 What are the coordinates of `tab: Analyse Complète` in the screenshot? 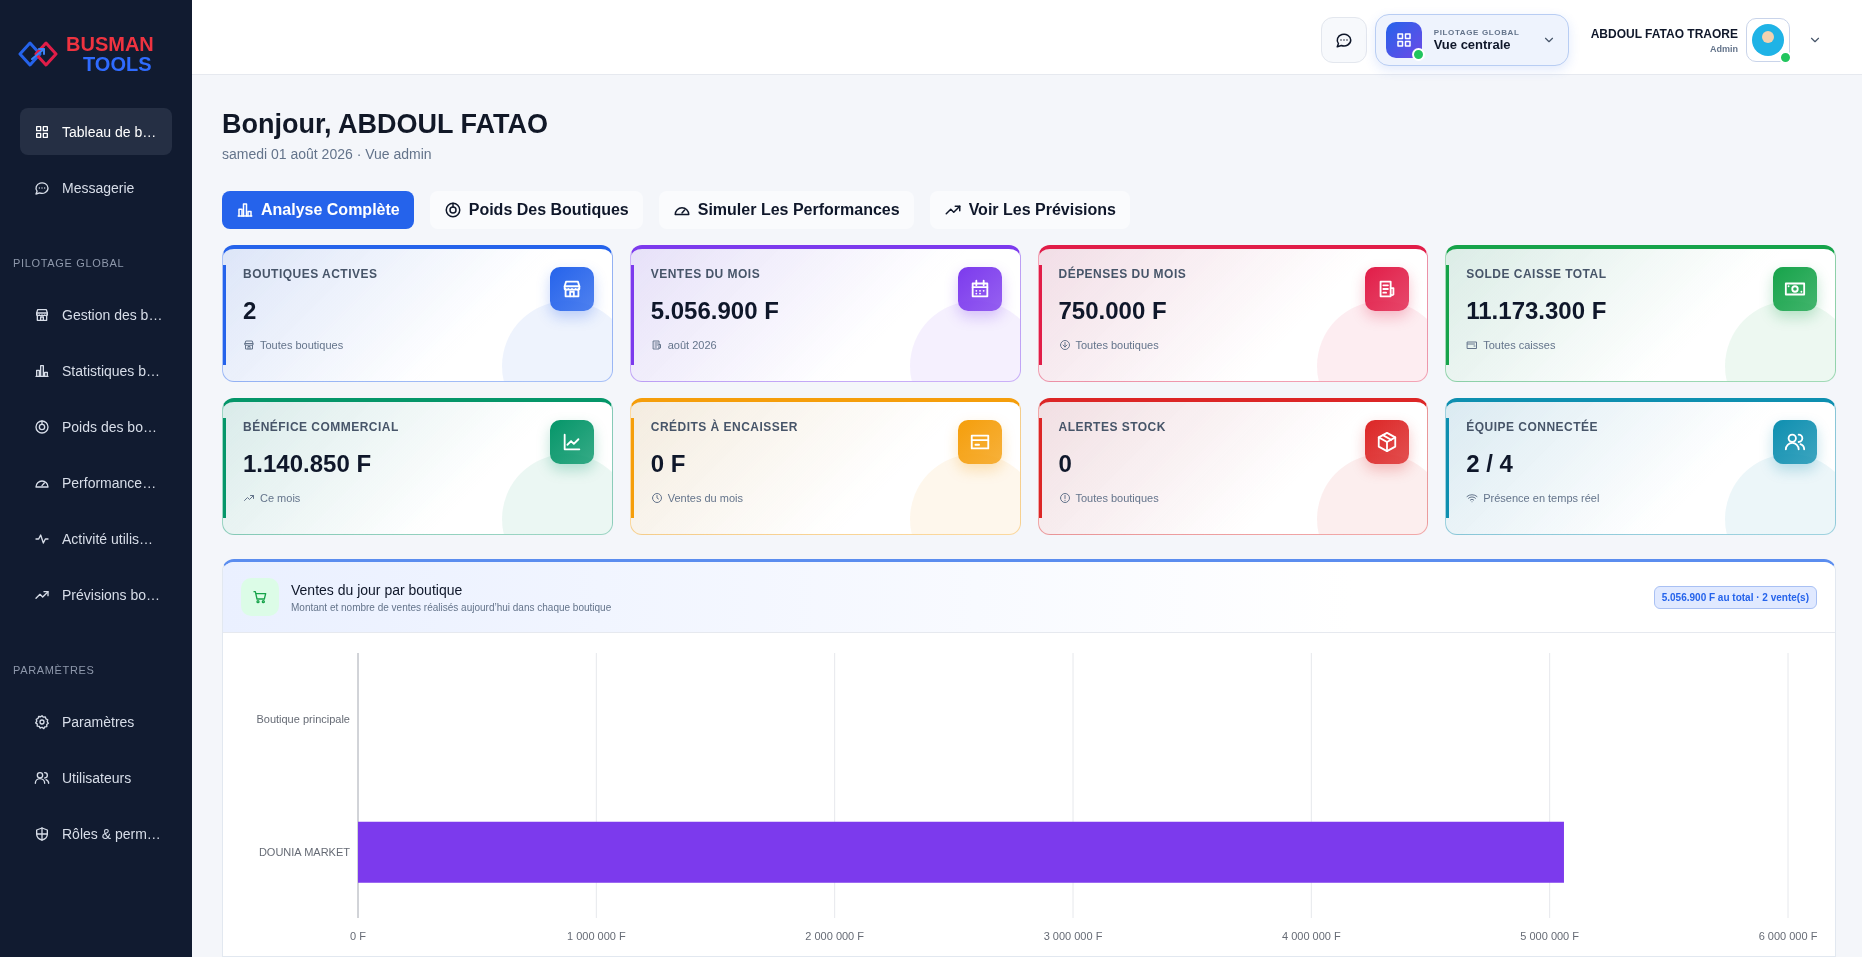 It's located at (318, 210).